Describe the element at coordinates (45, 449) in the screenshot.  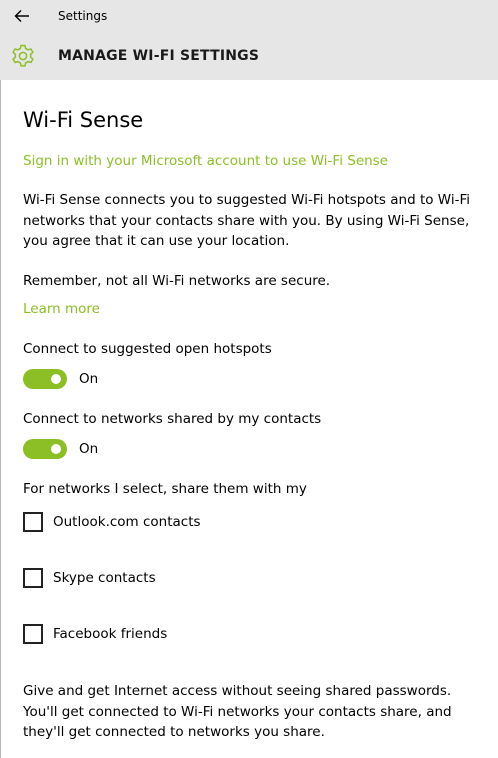
I see `contacts-networks-toggle` at that location.